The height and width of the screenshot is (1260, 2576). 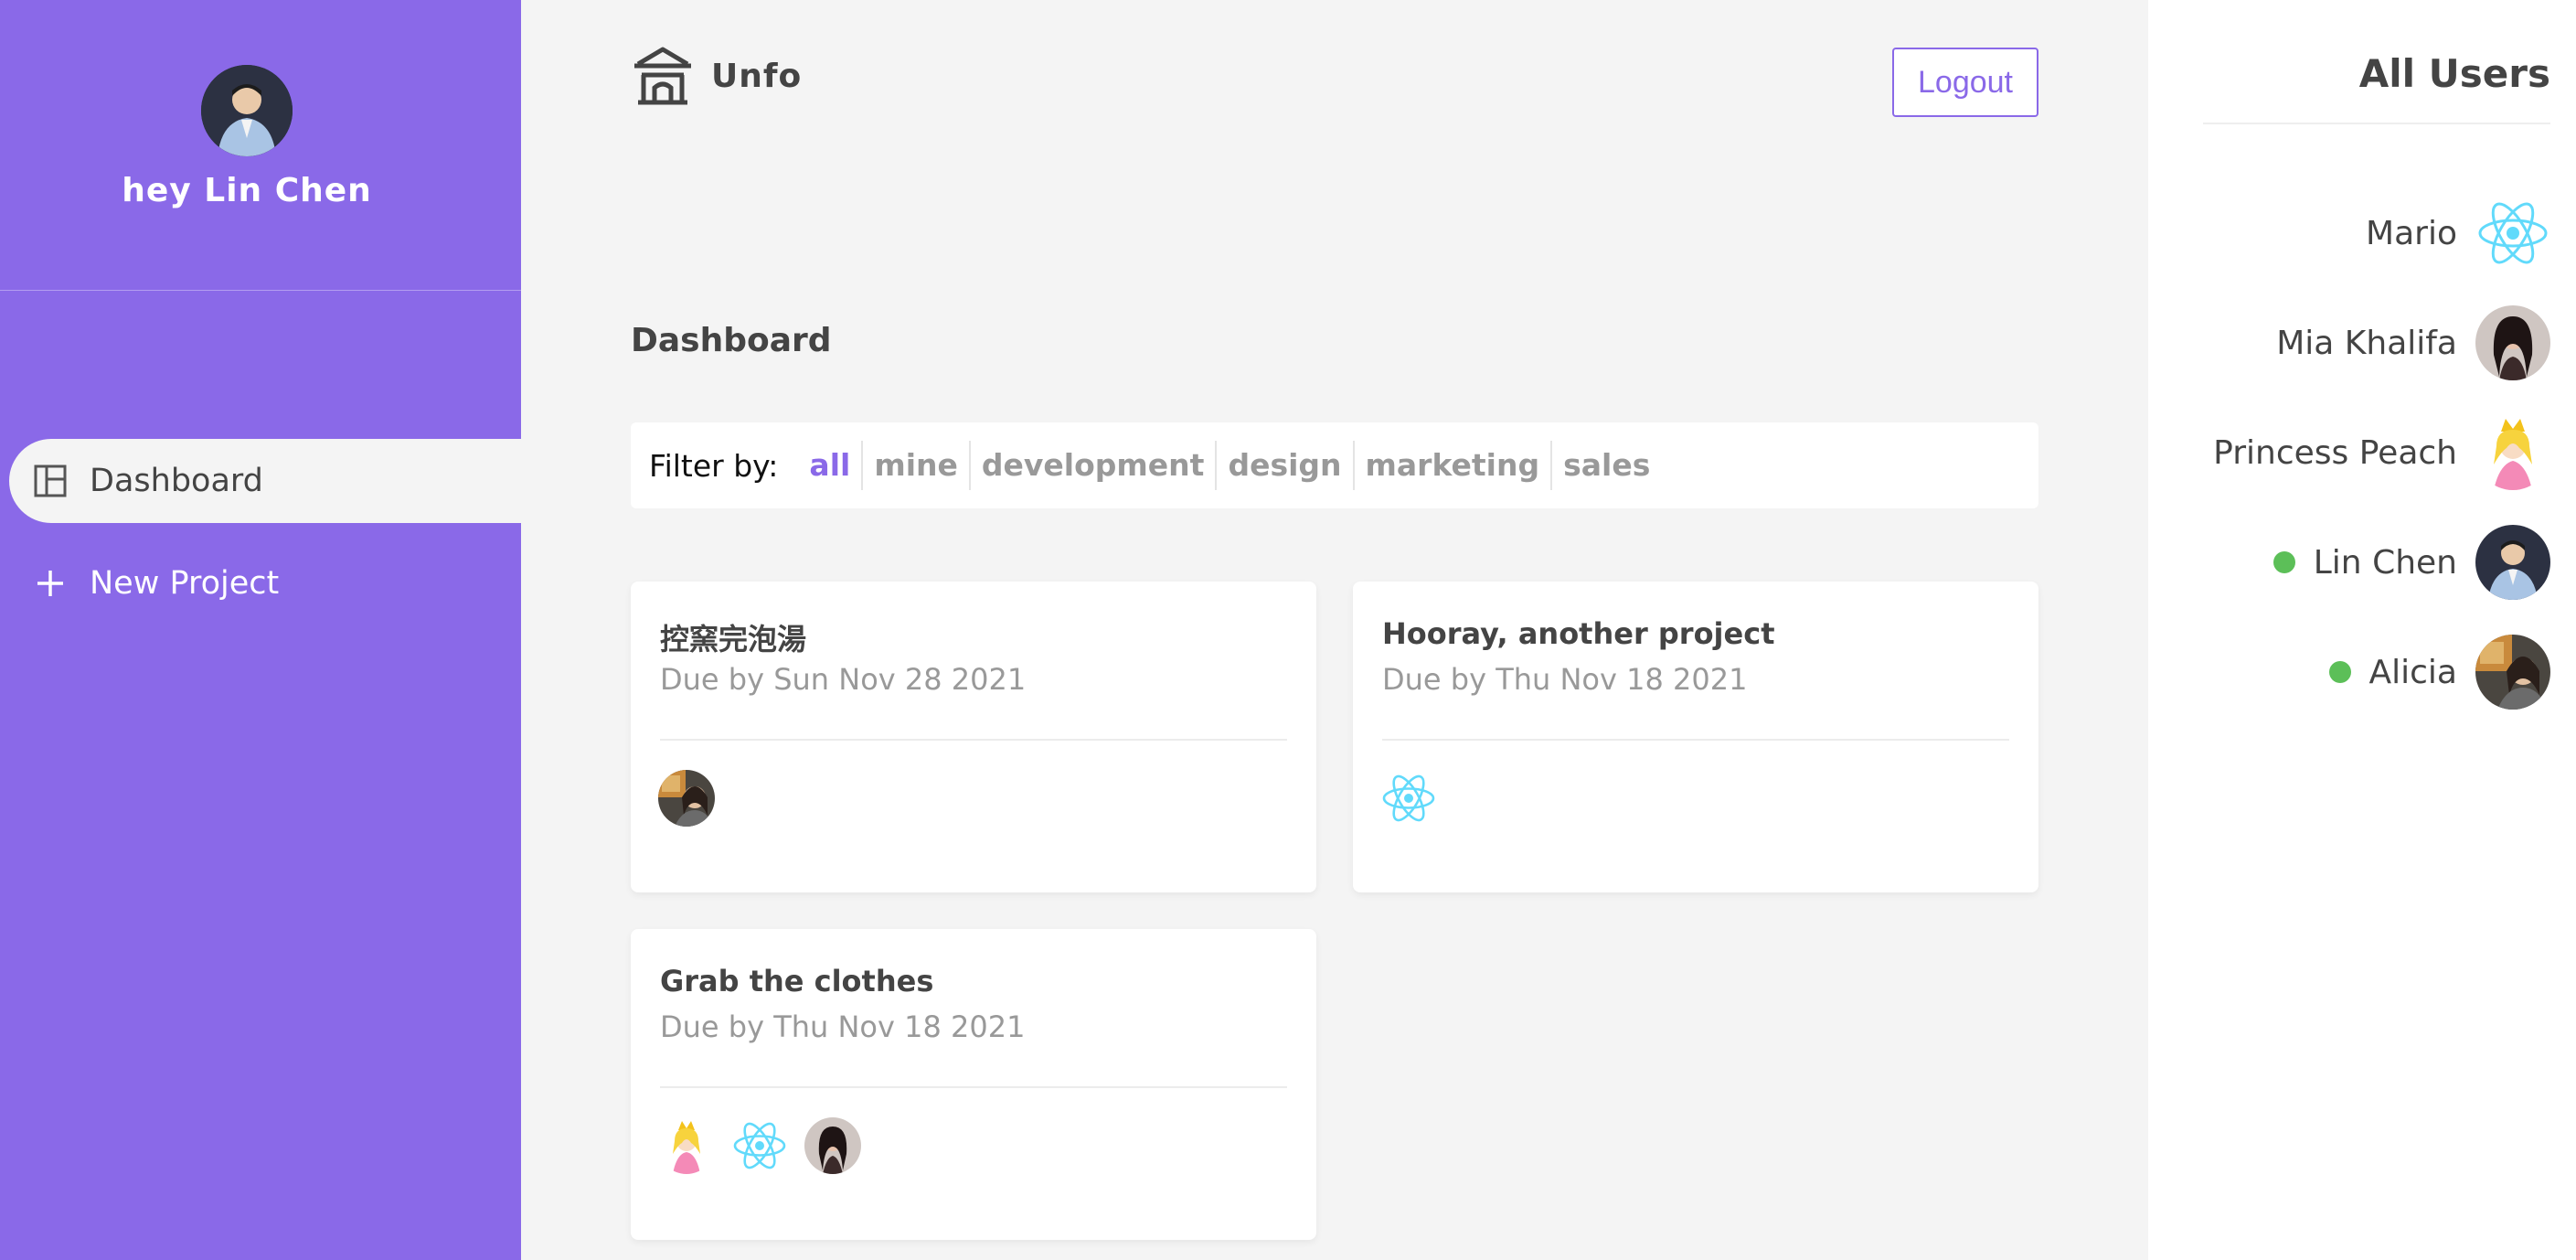 What do you see at coordinates (797, 981) in the screenshot?
I see `project-title: Grab the clothes` at bounding box center [797, 981].